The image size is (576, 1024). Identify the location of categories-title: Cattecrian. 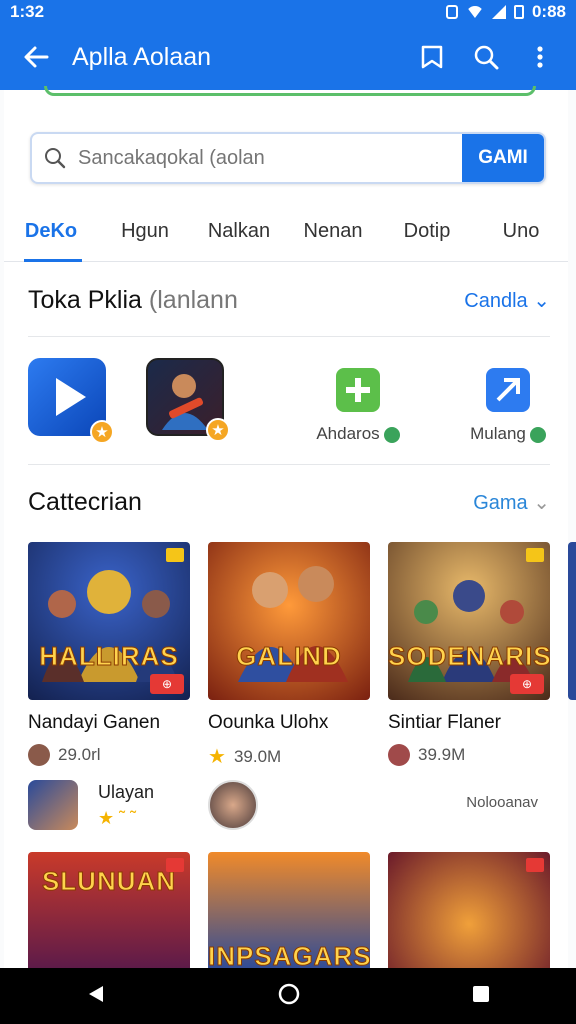
(85, 502).